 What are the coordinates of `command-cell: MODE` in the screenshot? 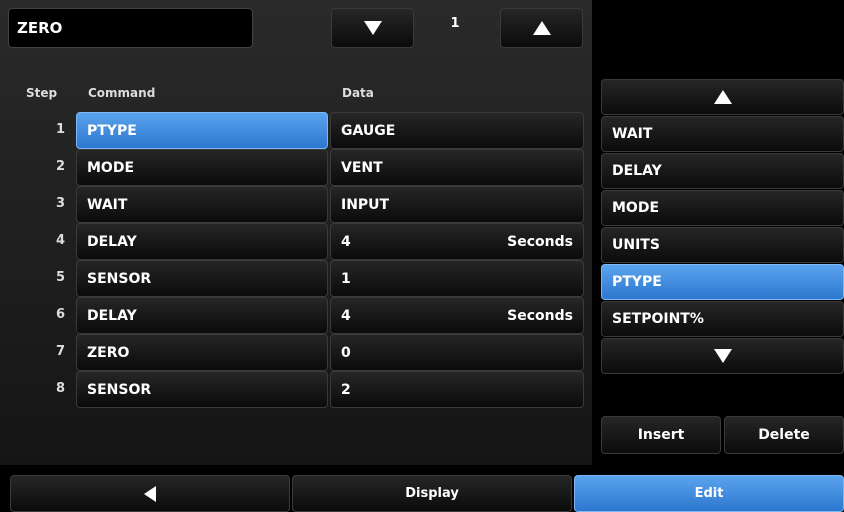 It's located at (202, 167).